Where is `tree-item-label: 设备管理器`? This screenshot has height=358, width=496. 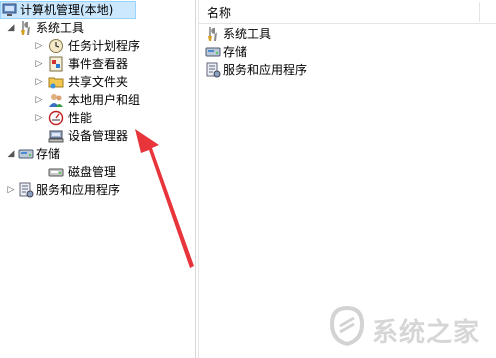 tree-item-label: 设备管理器 is located at coordinates (98, 136).